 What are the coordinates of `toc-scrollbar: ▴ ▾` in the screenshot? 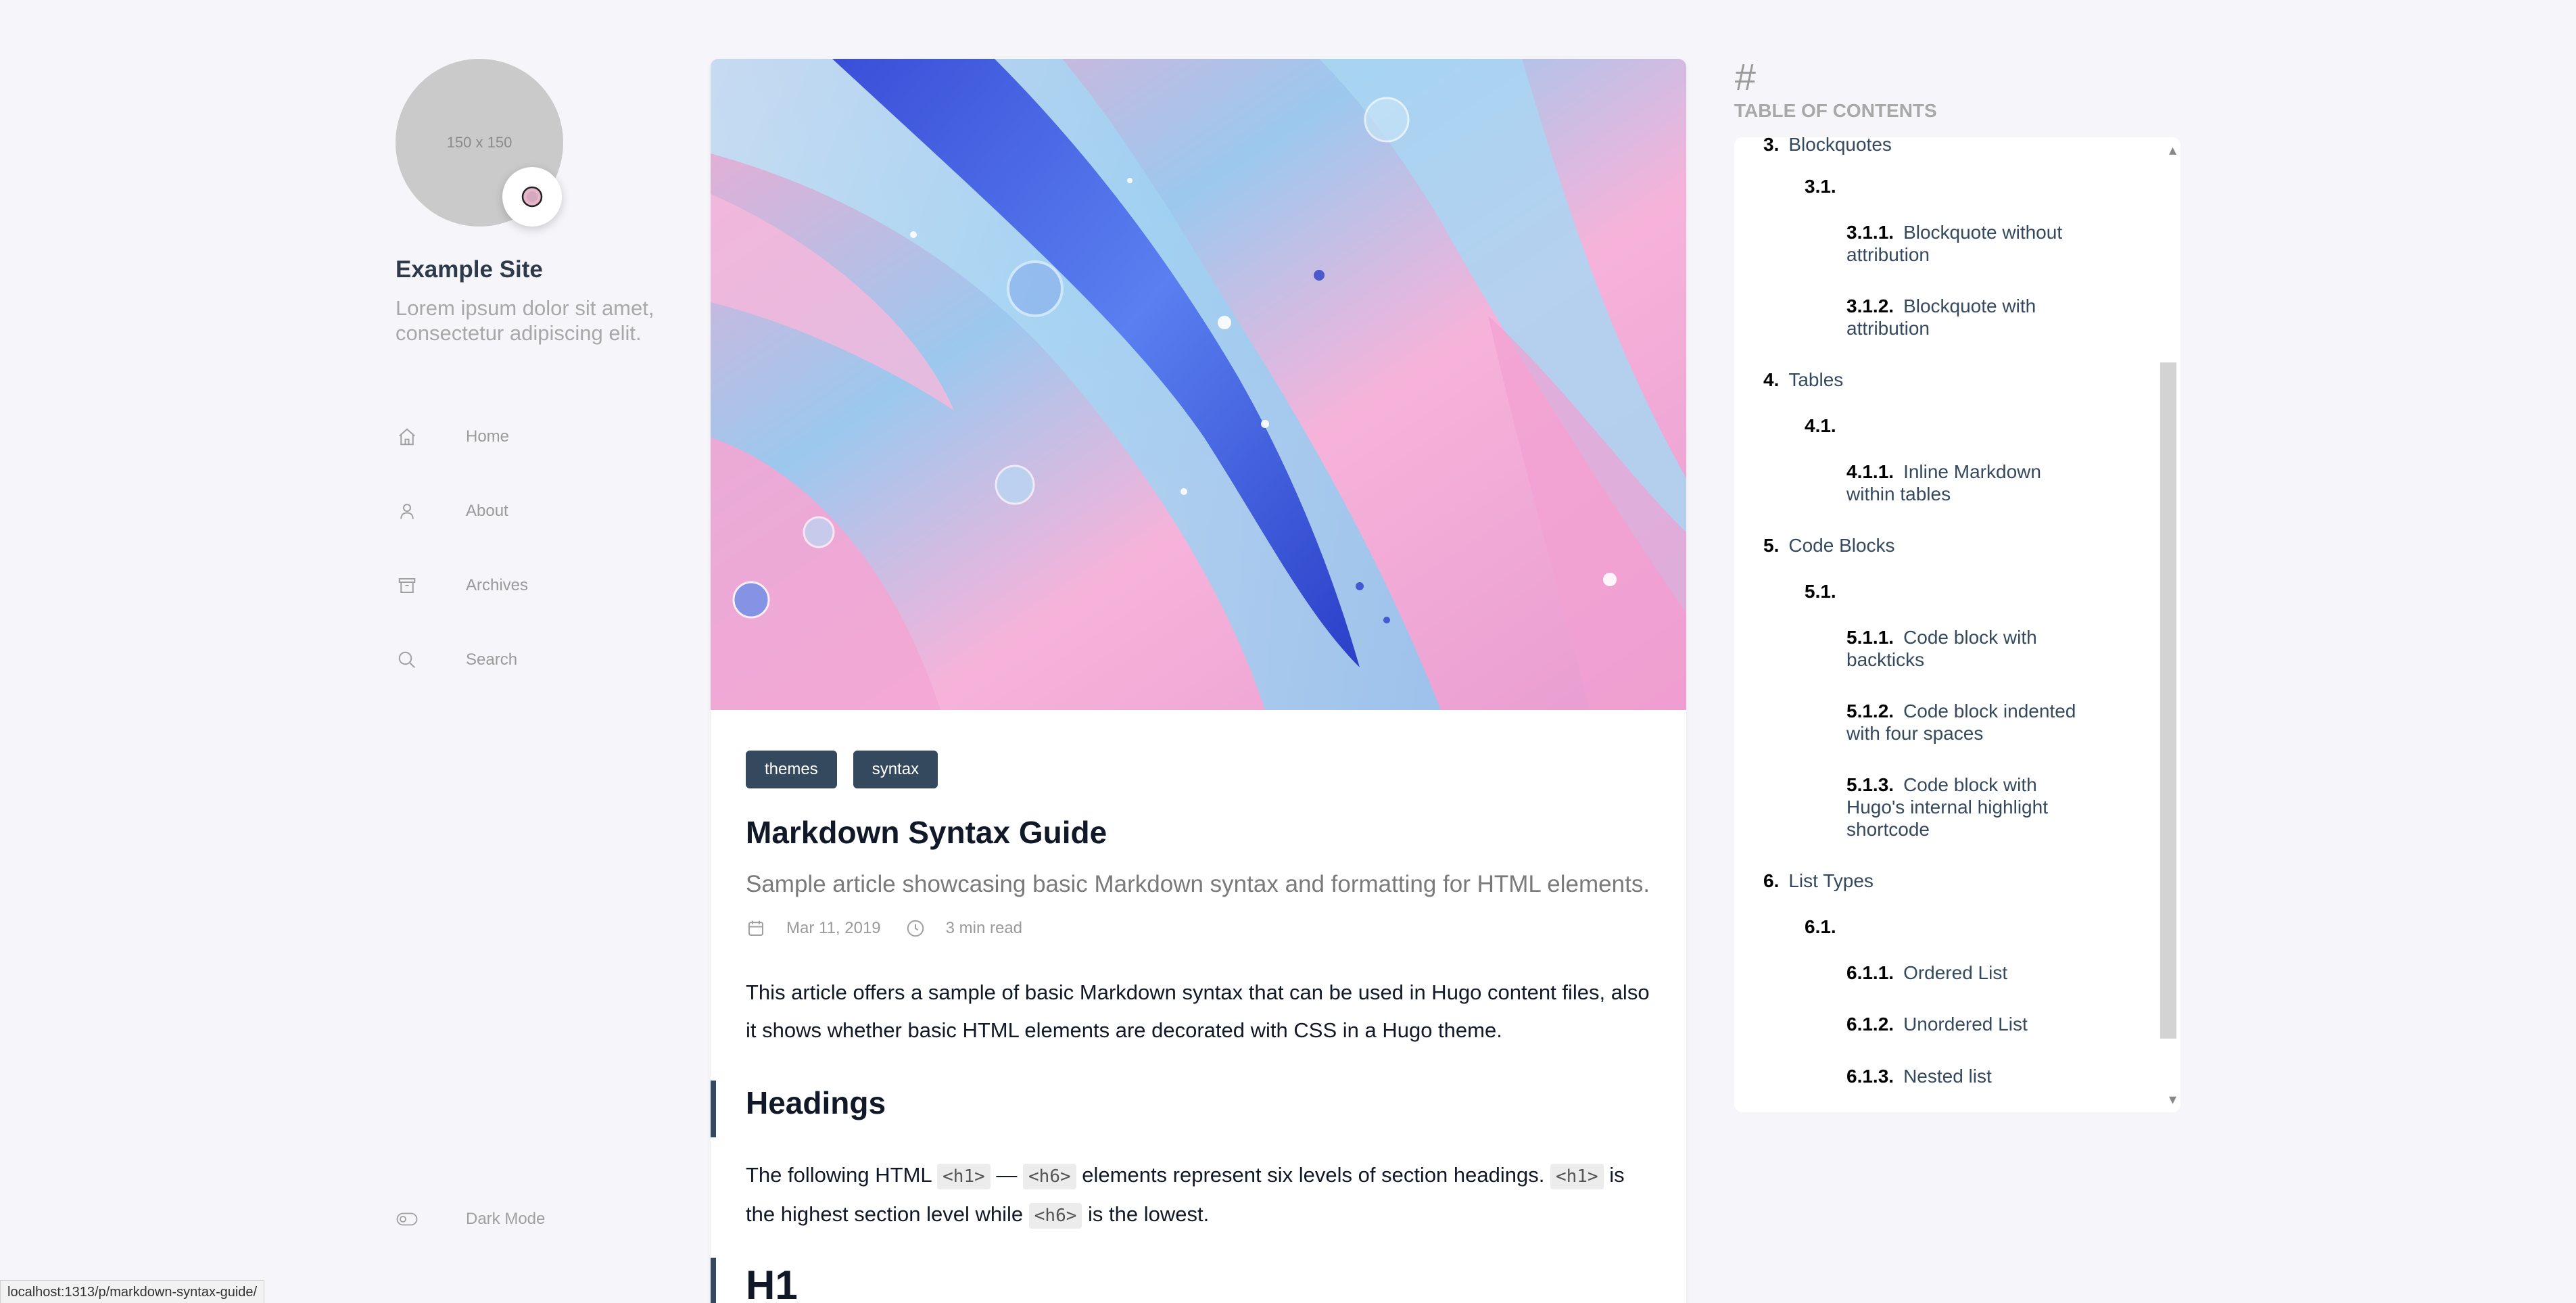 It's located at (2170, 624).